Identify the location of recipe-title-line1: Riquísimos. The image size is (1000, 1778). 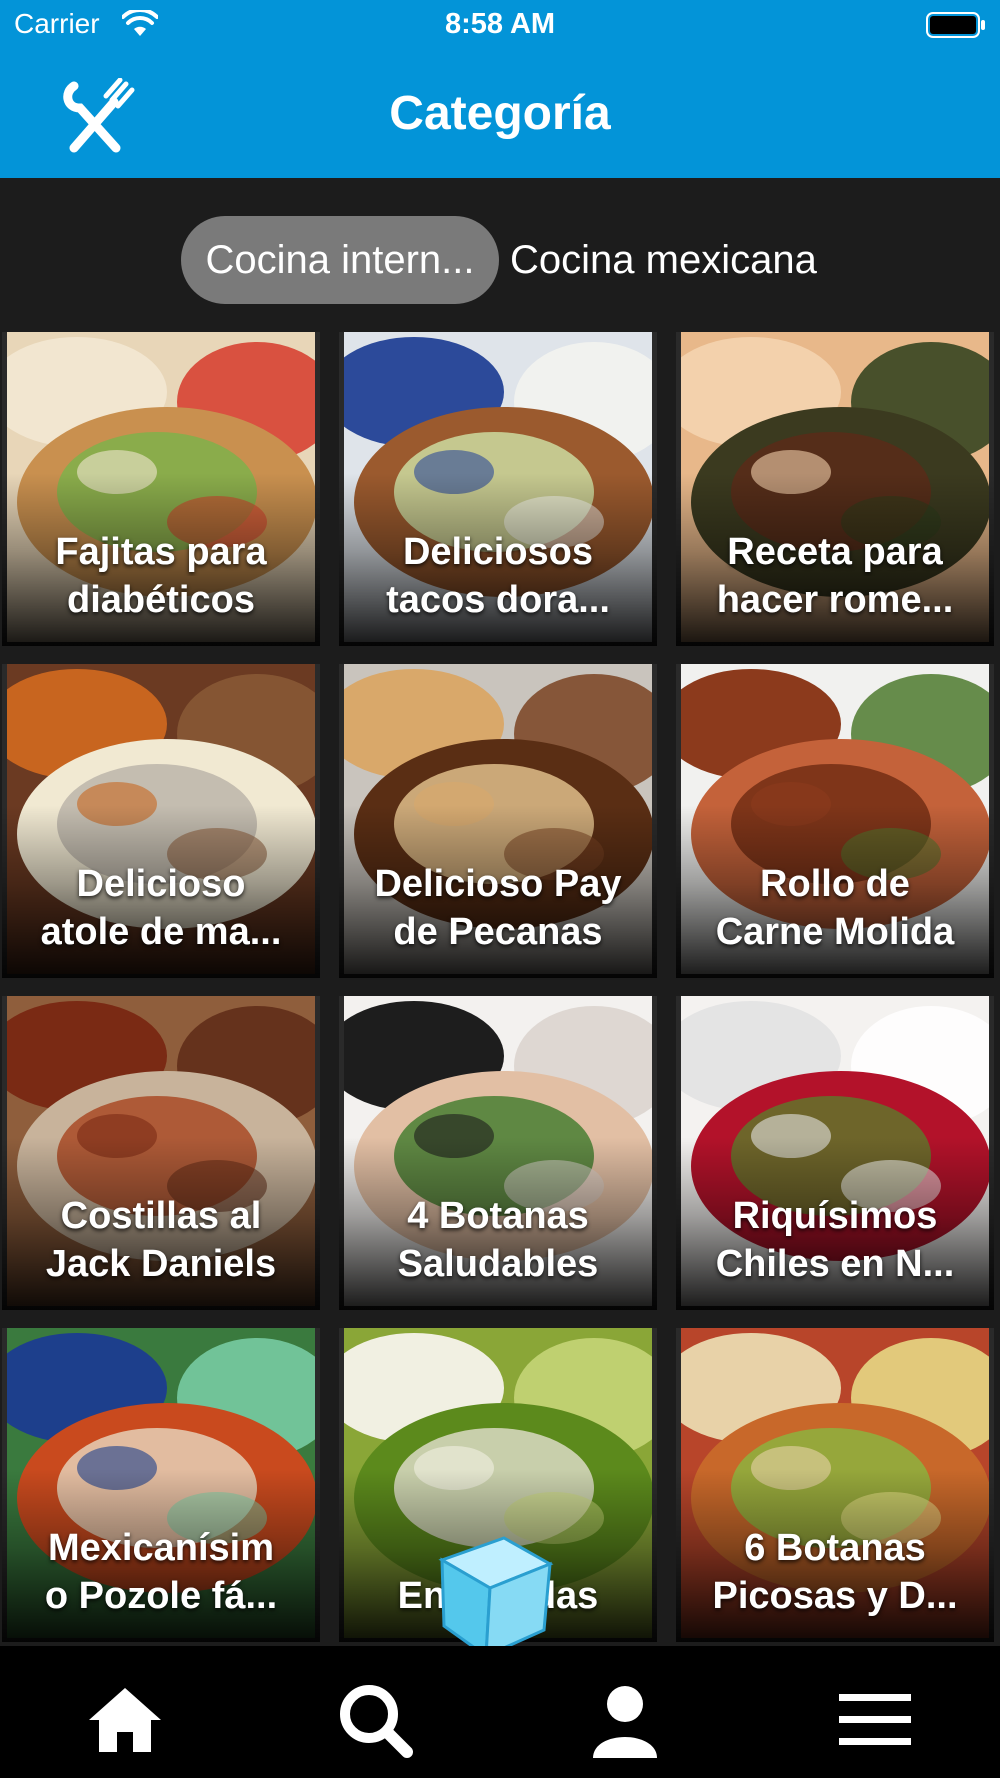
(835, 1216).